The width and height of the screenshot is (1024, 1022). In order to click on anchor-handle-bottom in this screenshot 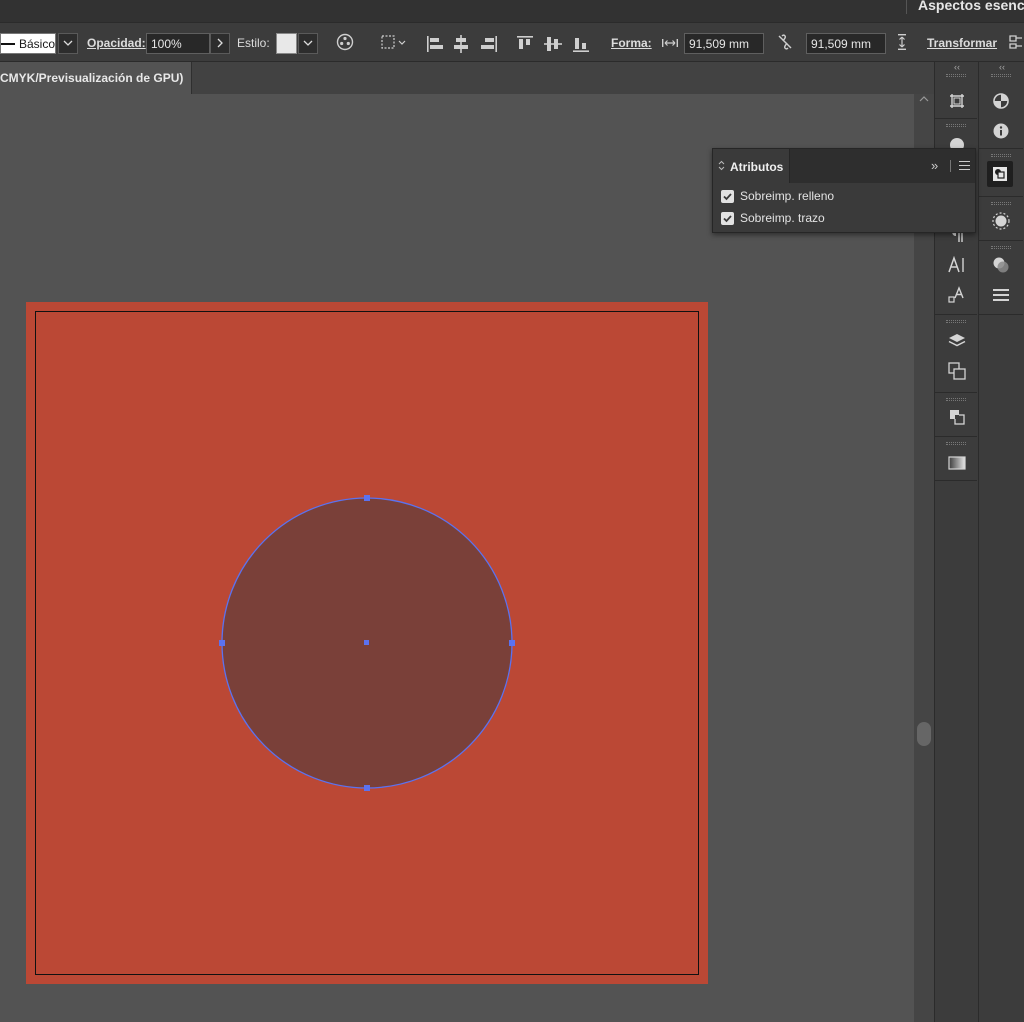, I will do `click(367, 788)`.